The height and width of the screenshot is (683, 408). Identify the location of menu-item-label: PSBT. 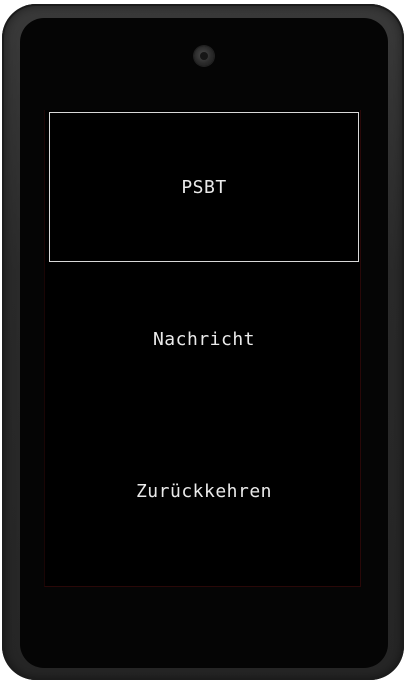
(204, 187).